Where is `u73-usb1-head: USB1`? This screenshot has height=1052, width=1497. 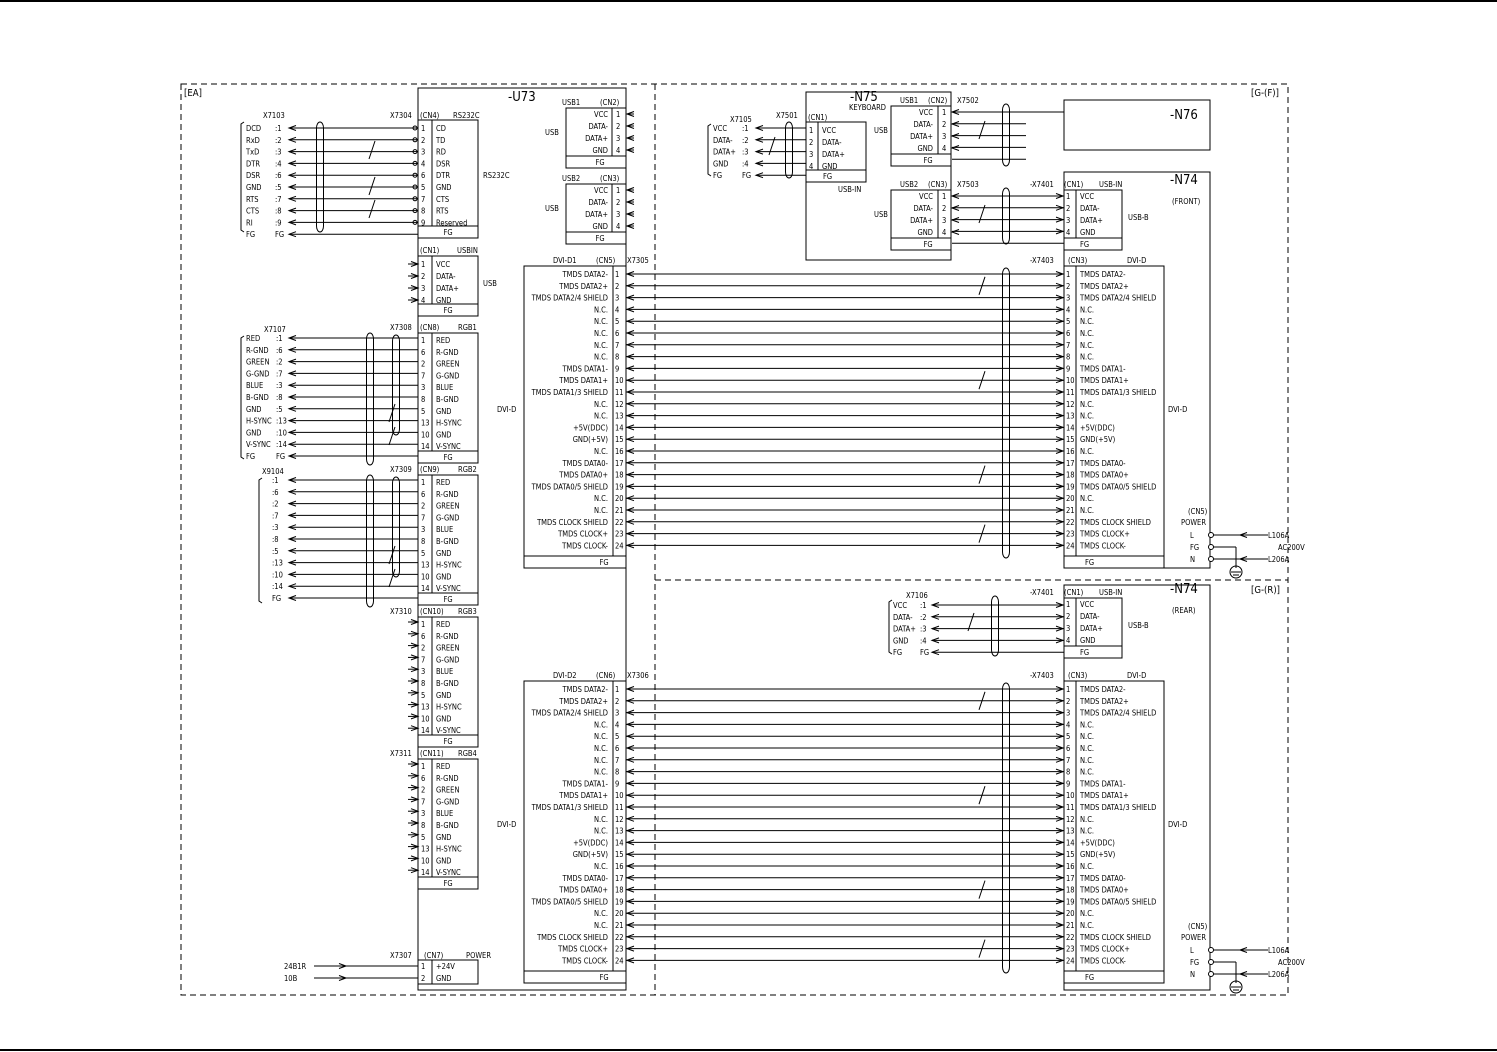
u73-usb1-head: USB1 is located at coordinates (571, 102).